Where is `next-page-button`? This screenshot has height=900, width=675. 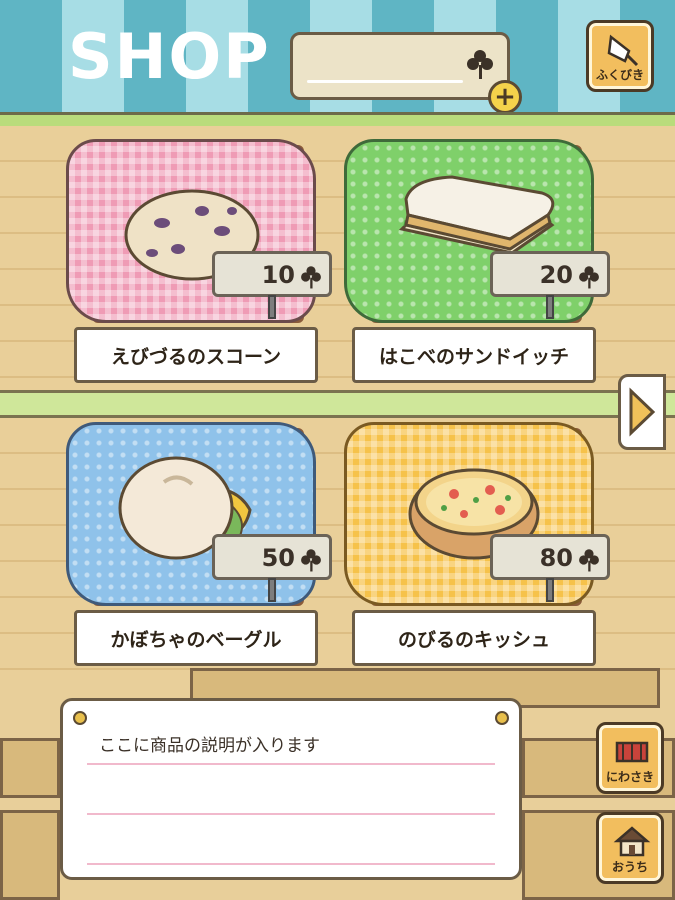 next-page-button is located at coordinates (642, 412).